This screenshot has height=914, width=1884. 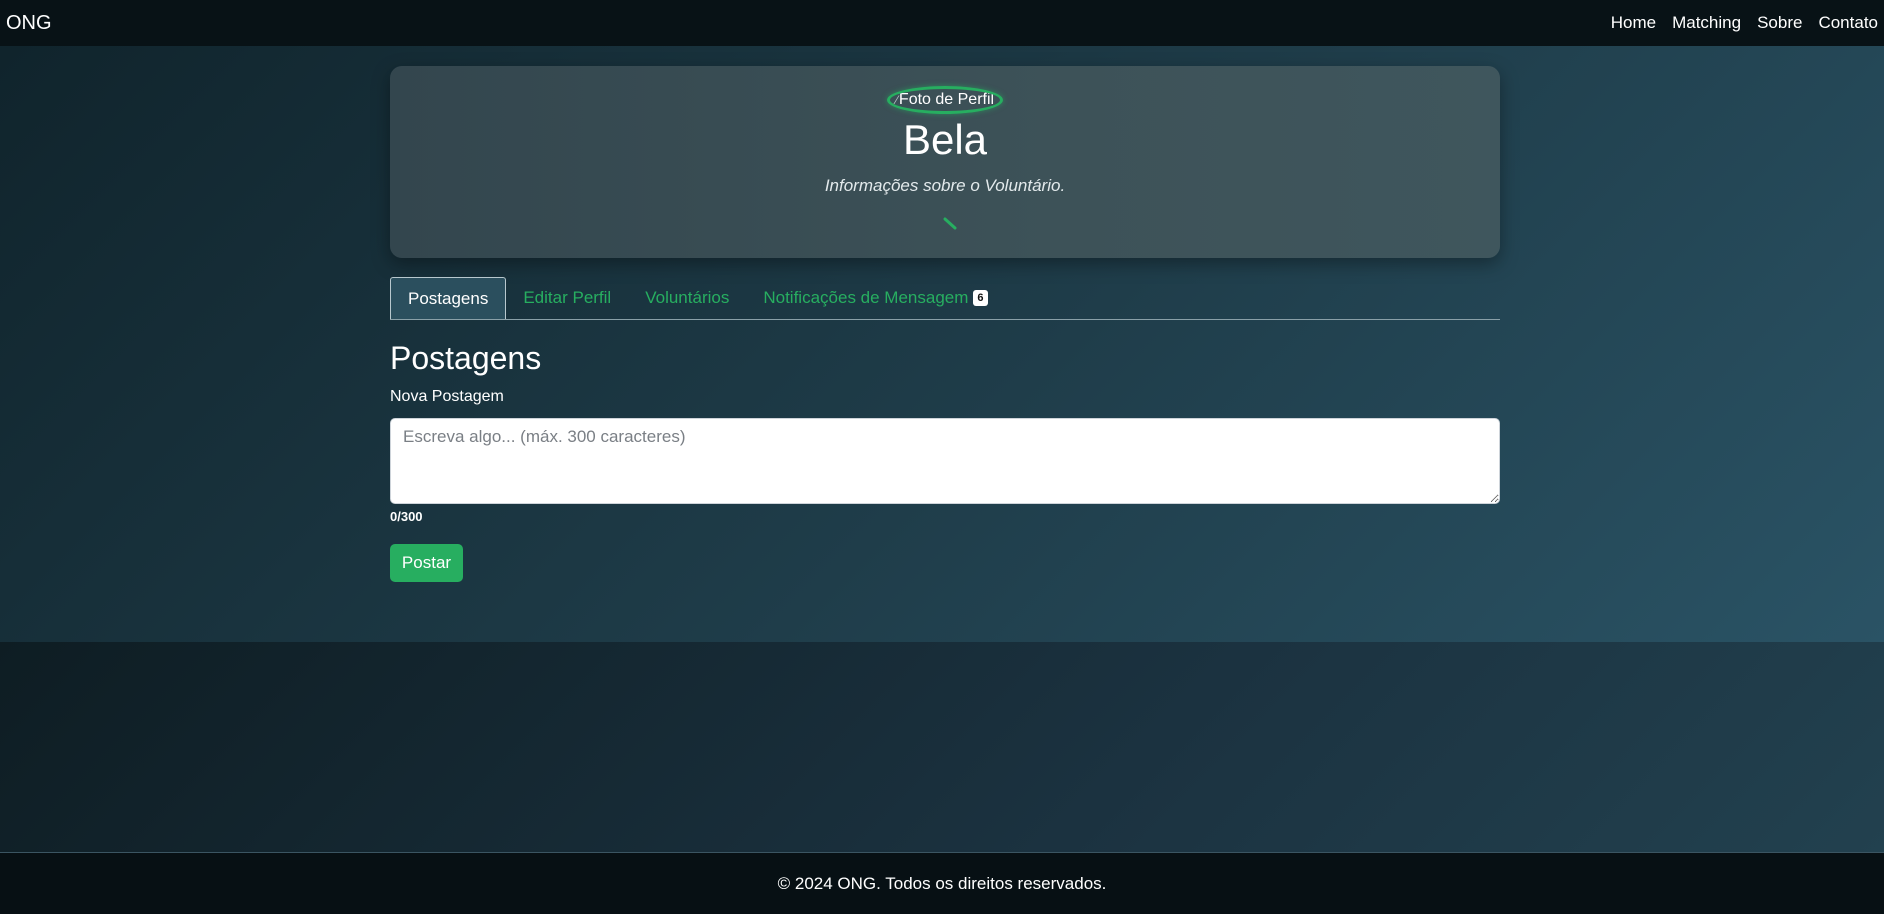 I want to click on char-counter: 0/300, so click(x=406, y=516).